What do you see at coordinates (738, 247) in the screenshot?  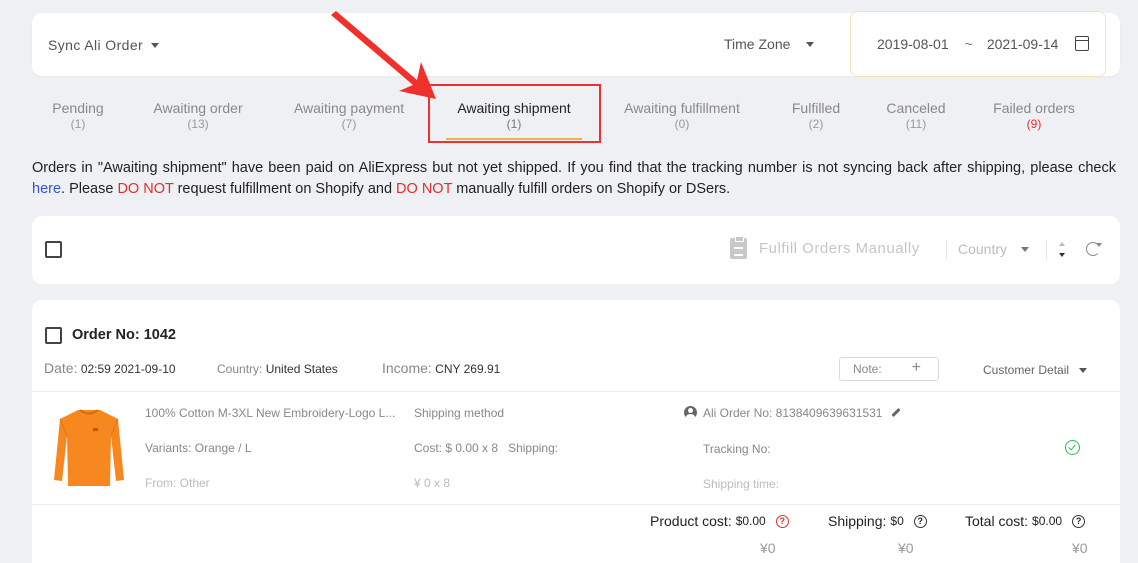 I see `clipboard-icon` at bounding box center [738, 247].